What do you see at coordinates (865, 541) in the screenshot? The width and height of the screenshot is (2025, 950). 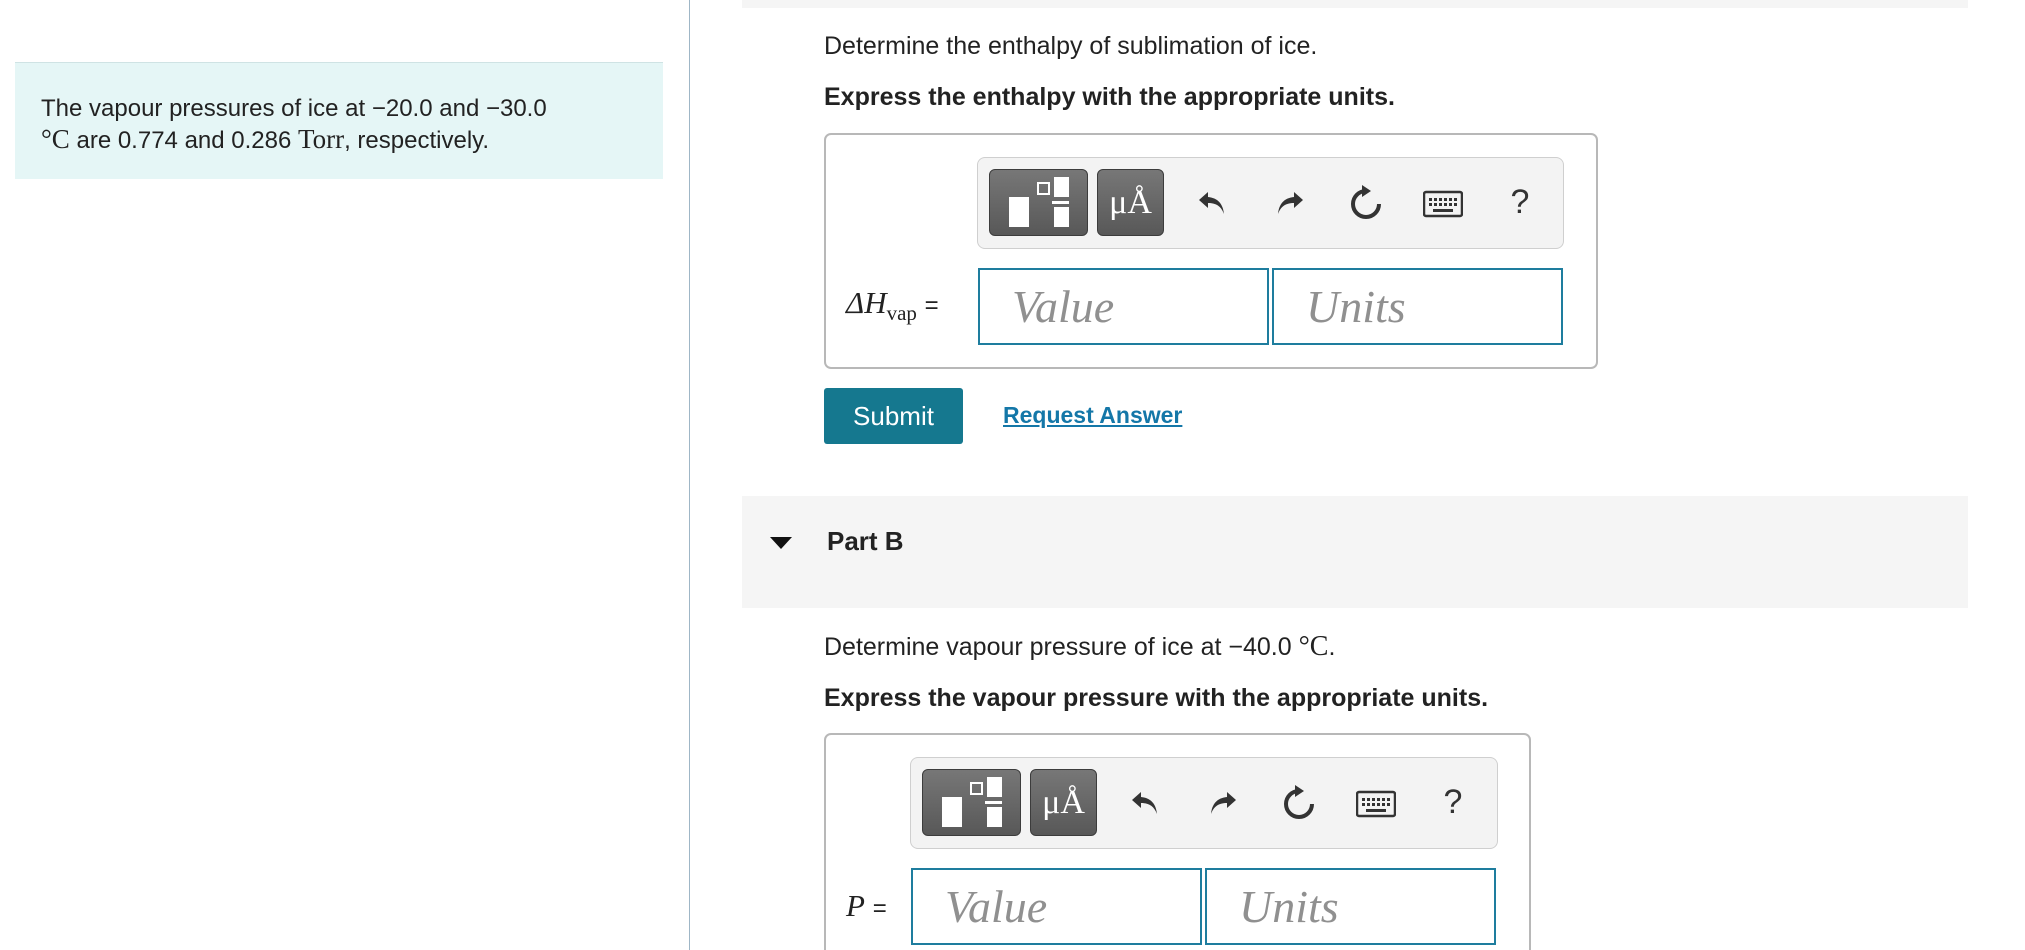 I see `part-b-title: Part B` at bounding box center [865, 541].